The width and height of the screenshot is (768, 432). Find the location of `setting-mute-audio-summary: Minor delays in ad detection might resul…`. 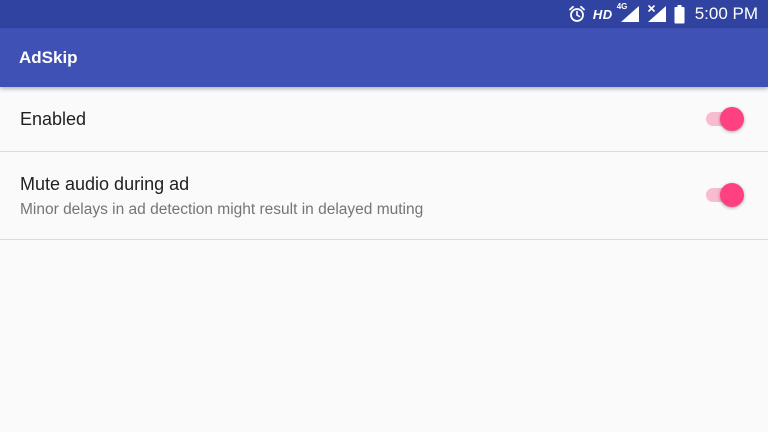

setting-mute-audio-summary: Minor delays in ad detection might resul… is located at coordinates (222, 209).